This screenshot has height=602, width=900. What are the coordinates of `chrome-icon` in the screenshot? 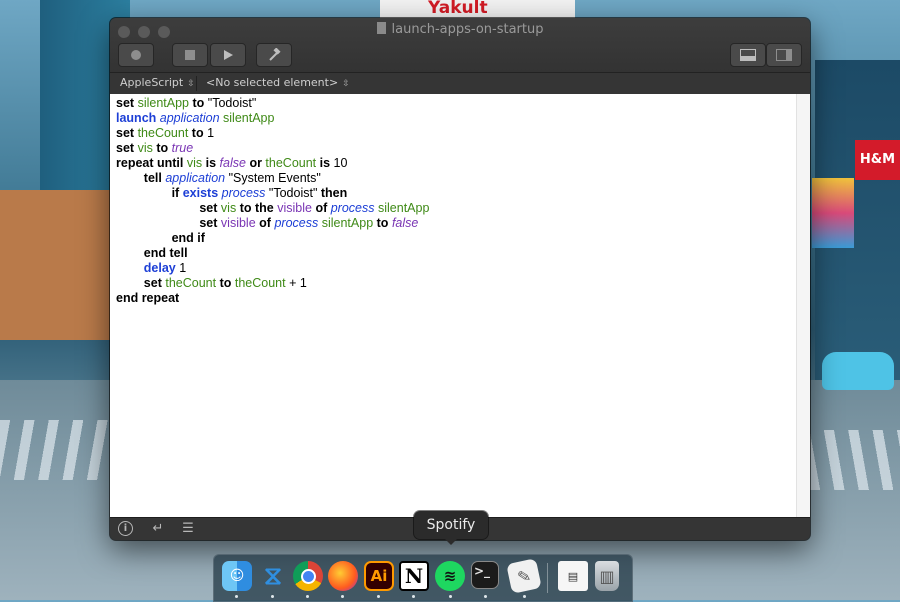 It's located at (308, 576).